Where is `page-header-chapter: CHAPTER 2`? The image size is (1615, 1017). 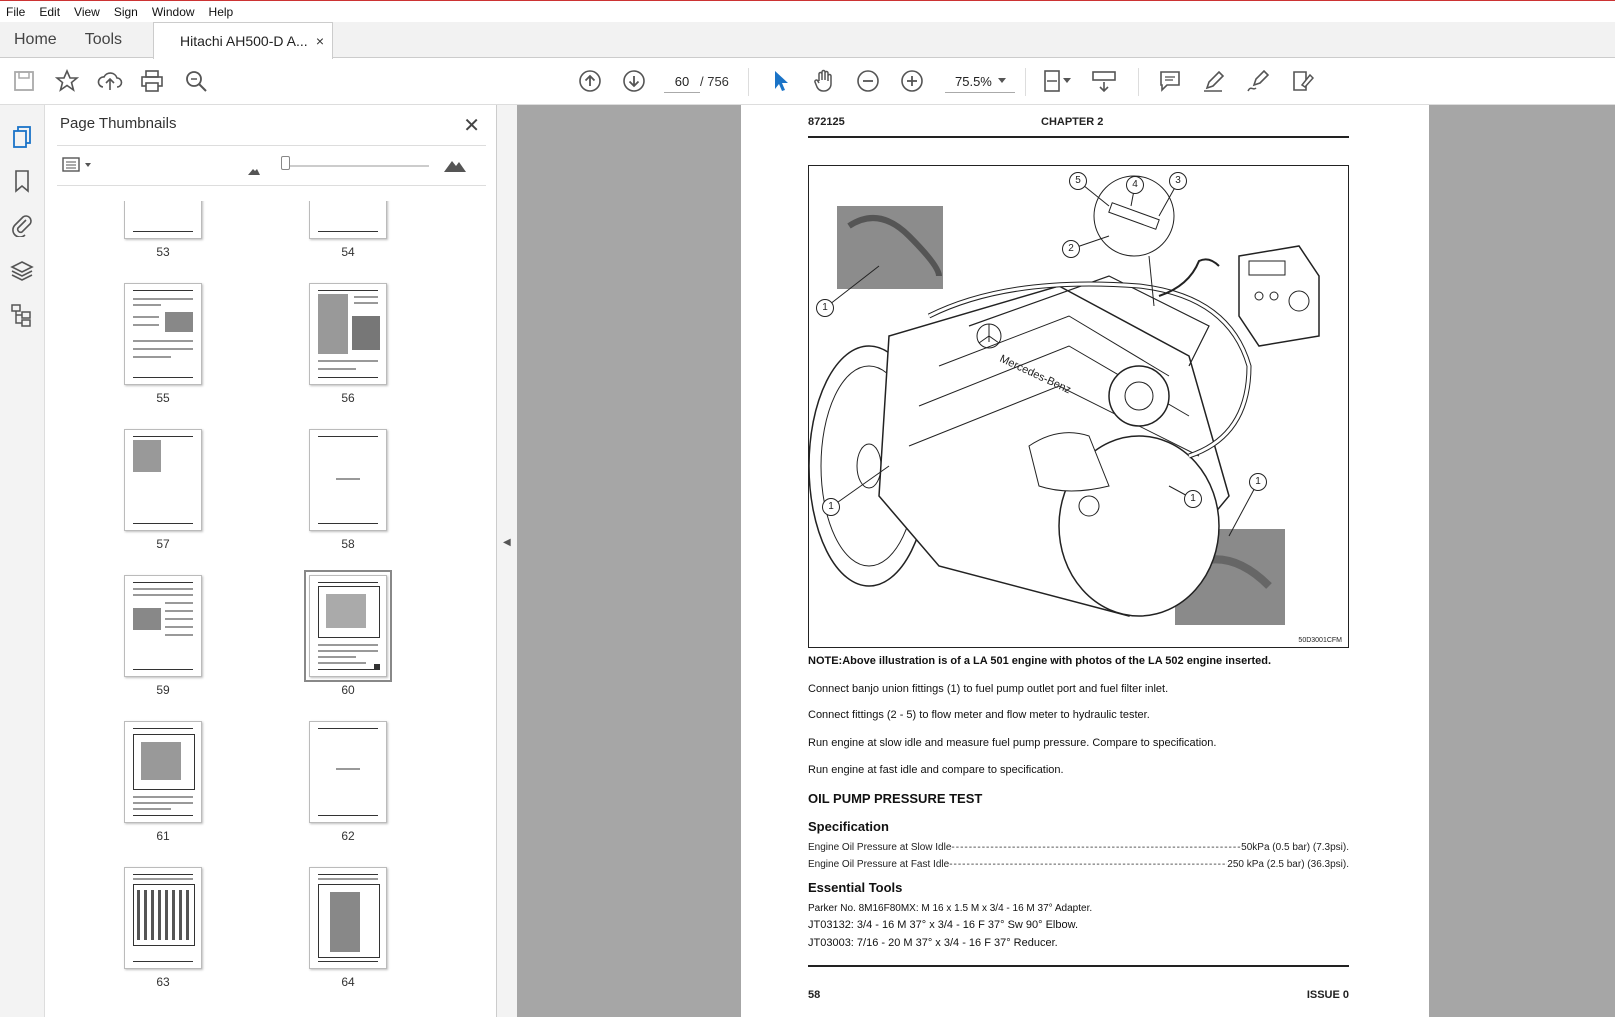 page-header-chapter: CHAPTER 2 is located at coordinates (1072, 122).